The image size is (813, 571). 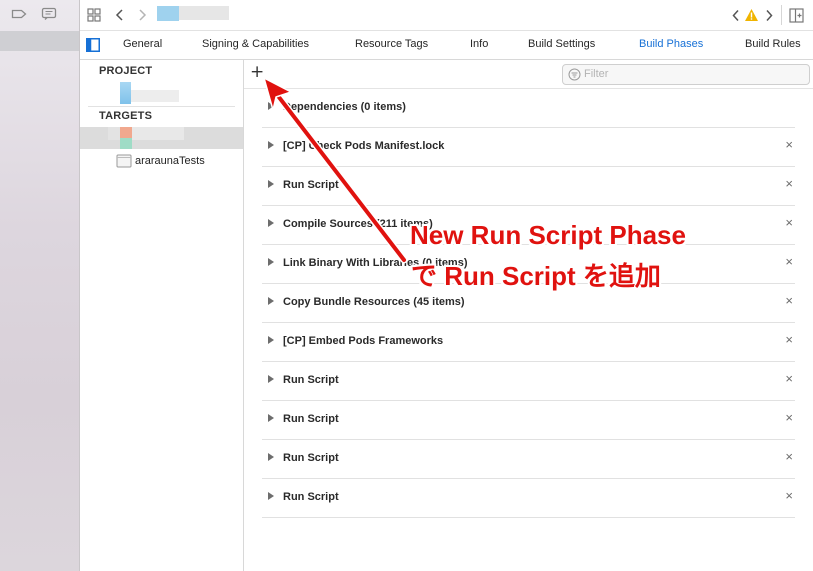 I want to click on navigator-selected-row, so click(x=39, y=41).